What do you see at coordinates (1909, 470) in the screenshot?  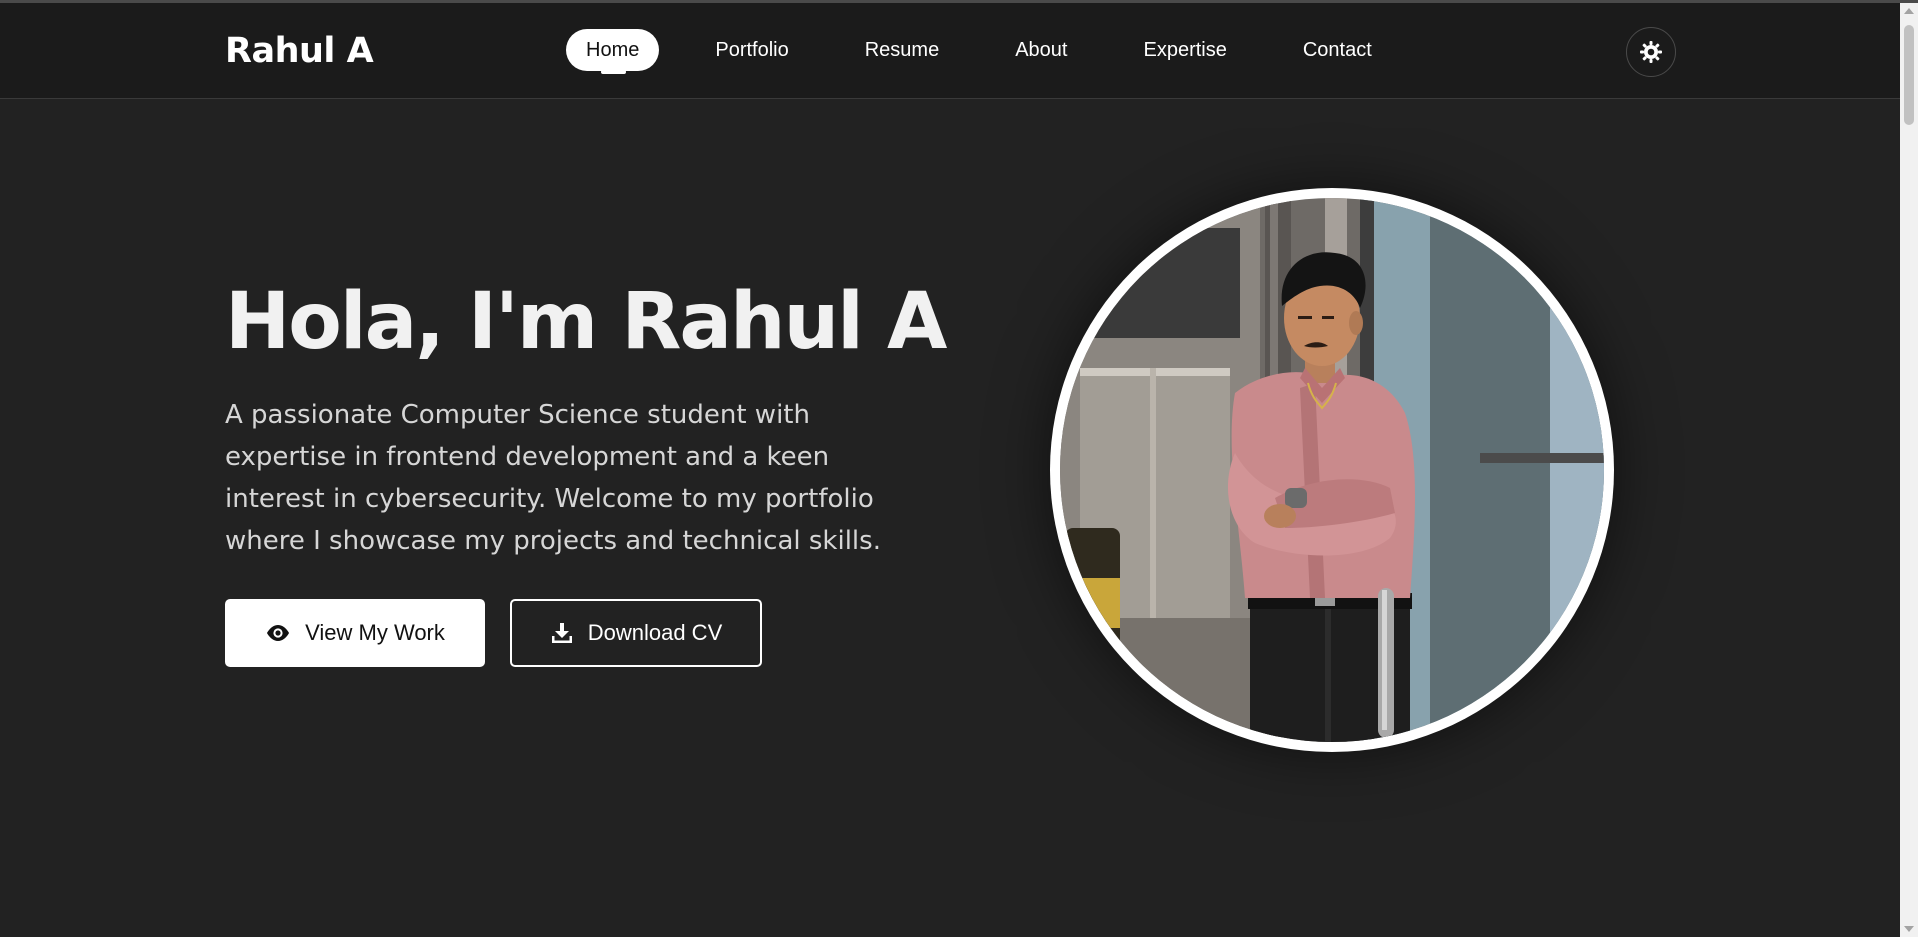 I see `page-scrollbar` at bounding box center [1909, 470].